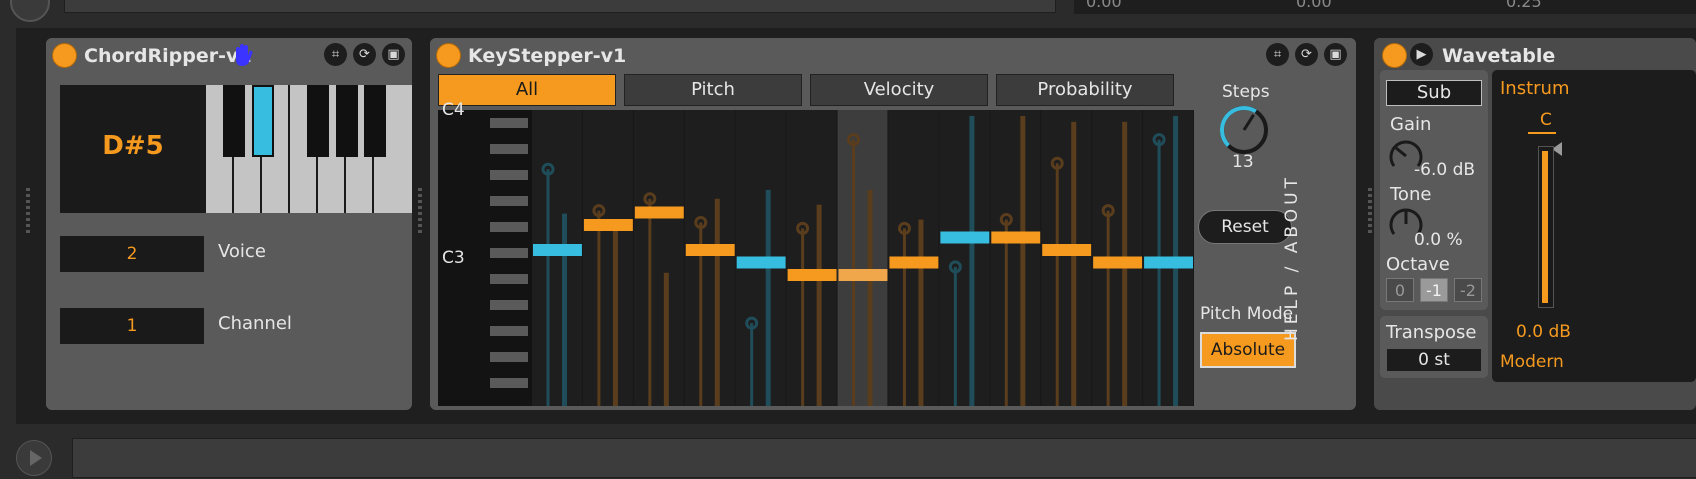 Image resolution: width=1696 pixels, height=479 pixels. I want to click on black-key-active, so click(263, 121).